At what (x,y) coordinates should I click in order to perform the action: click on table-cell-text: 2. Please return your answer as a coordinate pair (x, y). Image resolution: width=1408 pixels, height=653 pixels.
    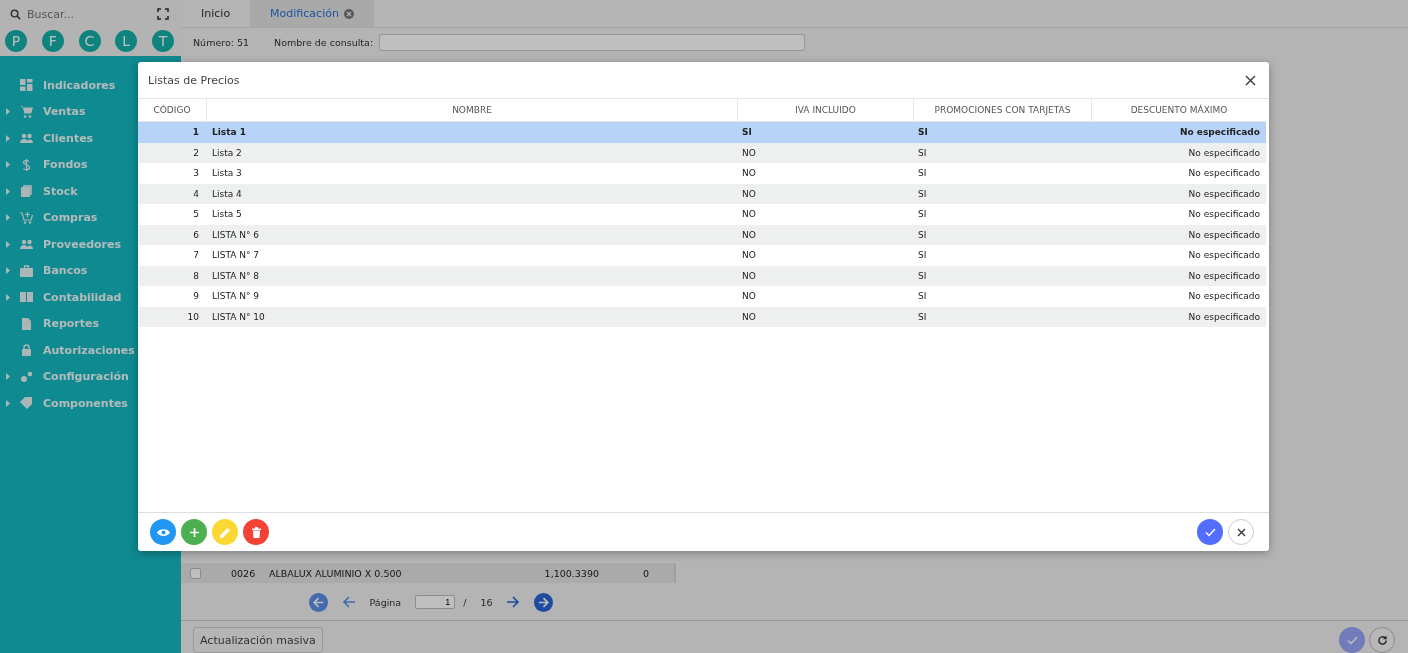
    Looking at the image, I should click on (196, 152).